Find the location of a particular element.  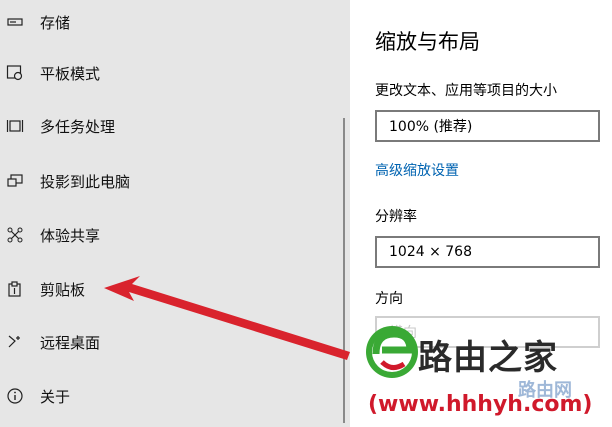

project-to-pc-icon is located at coordinates (15, 181).